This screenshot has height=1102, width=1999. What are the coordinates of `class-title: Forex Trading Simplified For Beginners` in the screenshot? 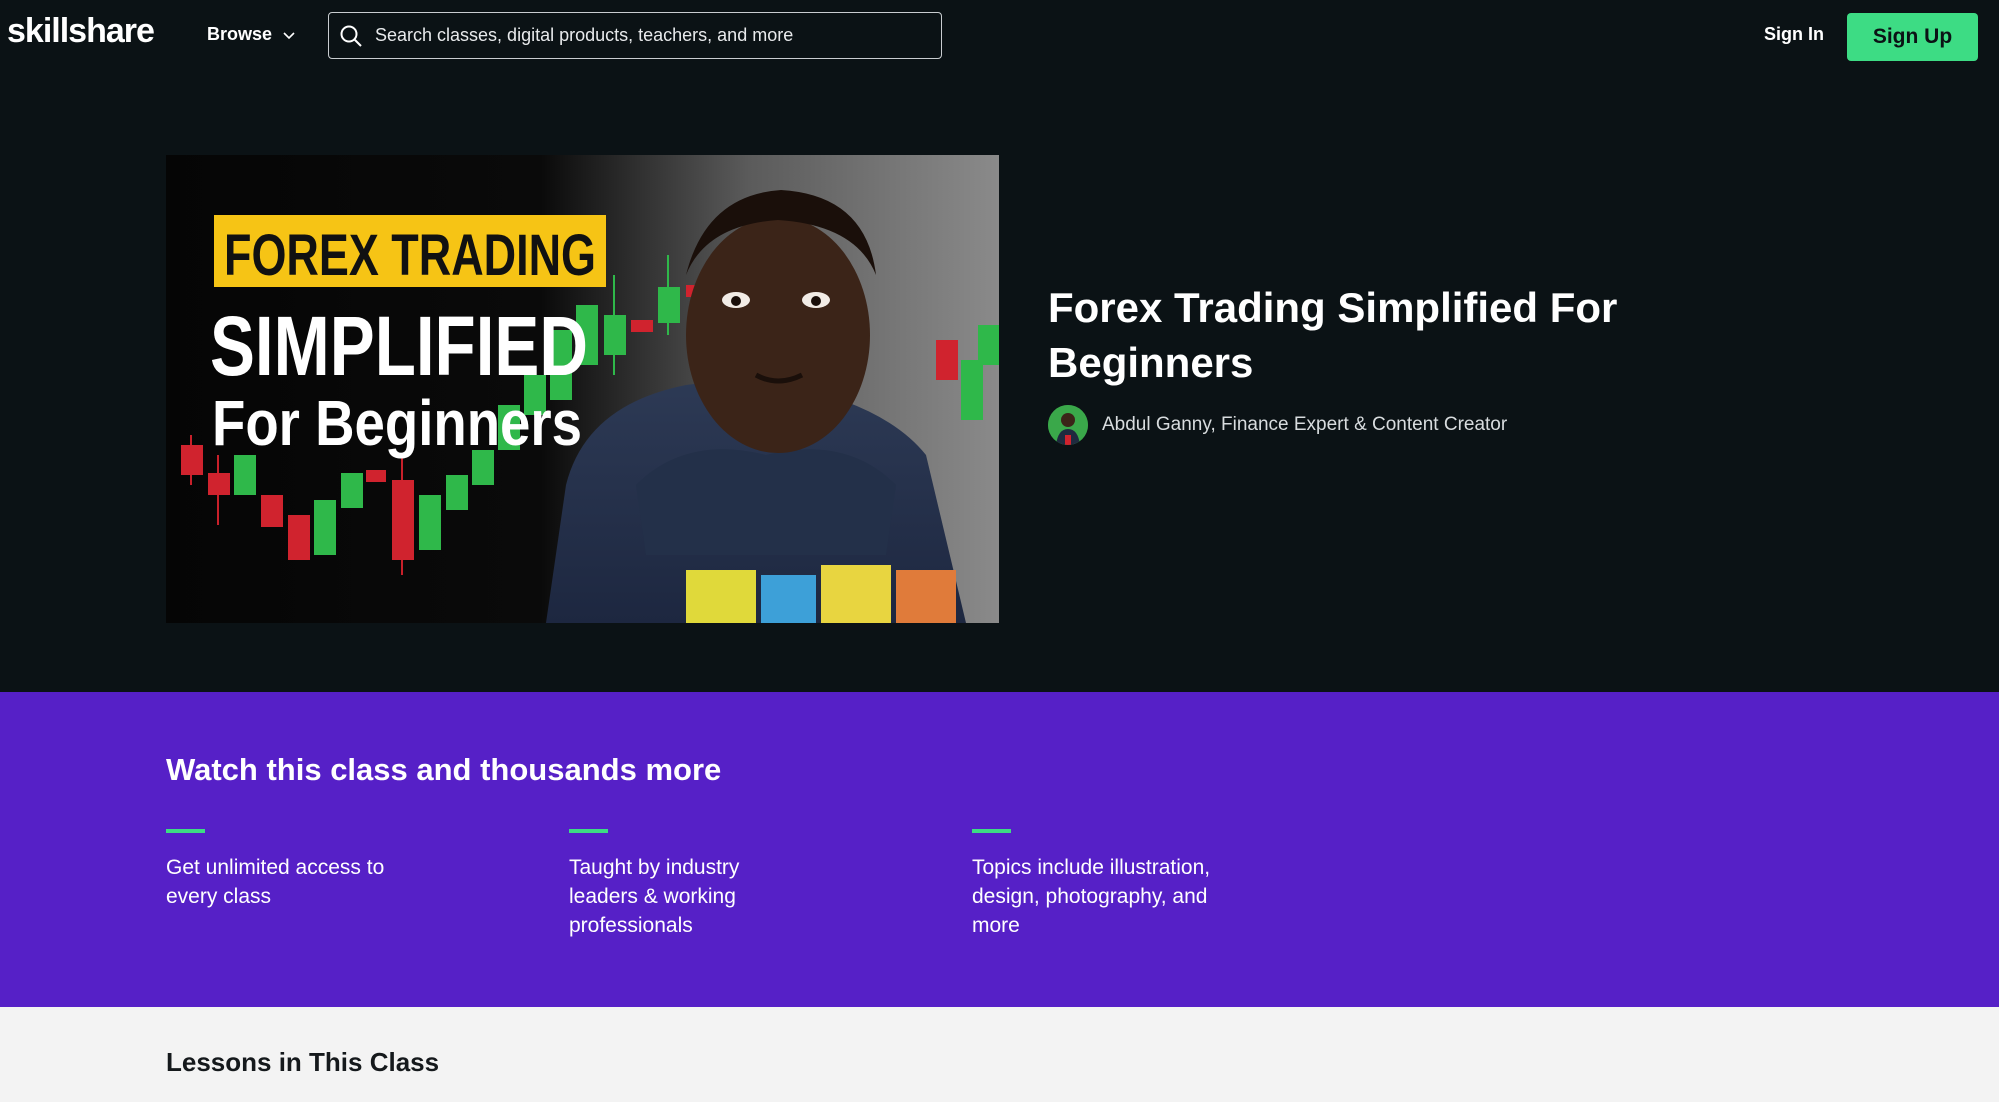 It's located at (1333, 335).